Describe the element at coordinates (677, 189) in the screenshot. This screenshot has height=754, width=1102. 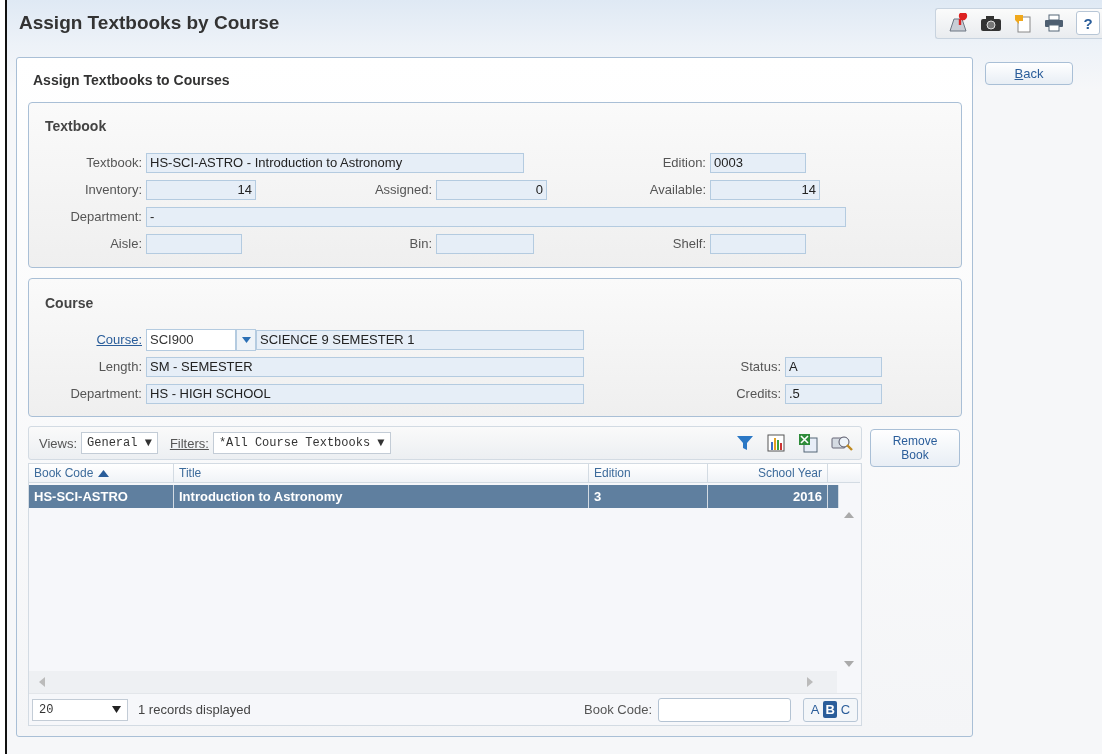
I see `field-label: Available:` at that location.